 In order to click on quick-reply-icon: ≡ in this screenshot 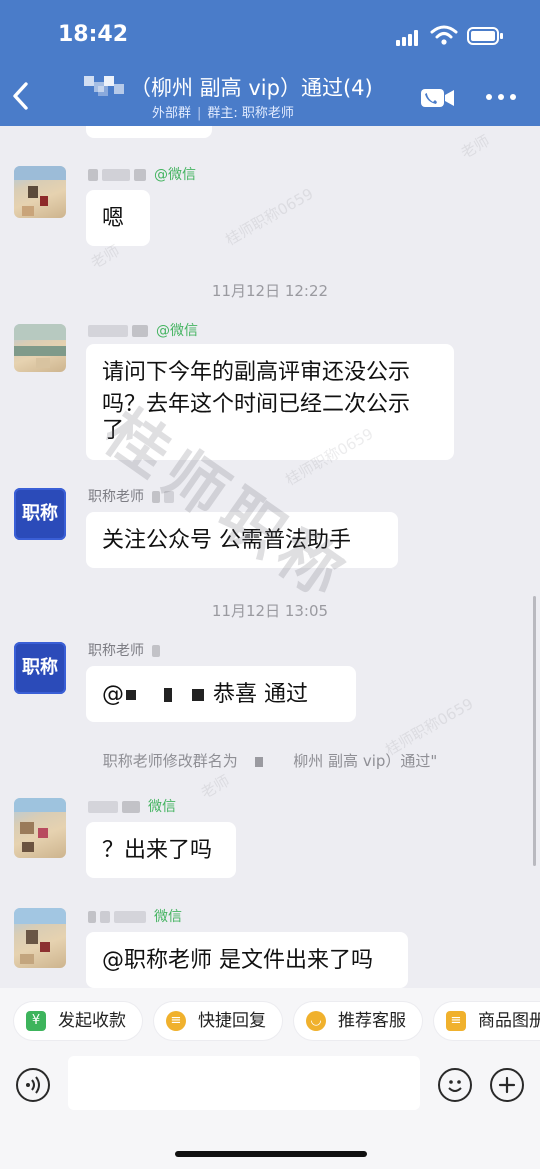, I will do `click(176, 1021)`.